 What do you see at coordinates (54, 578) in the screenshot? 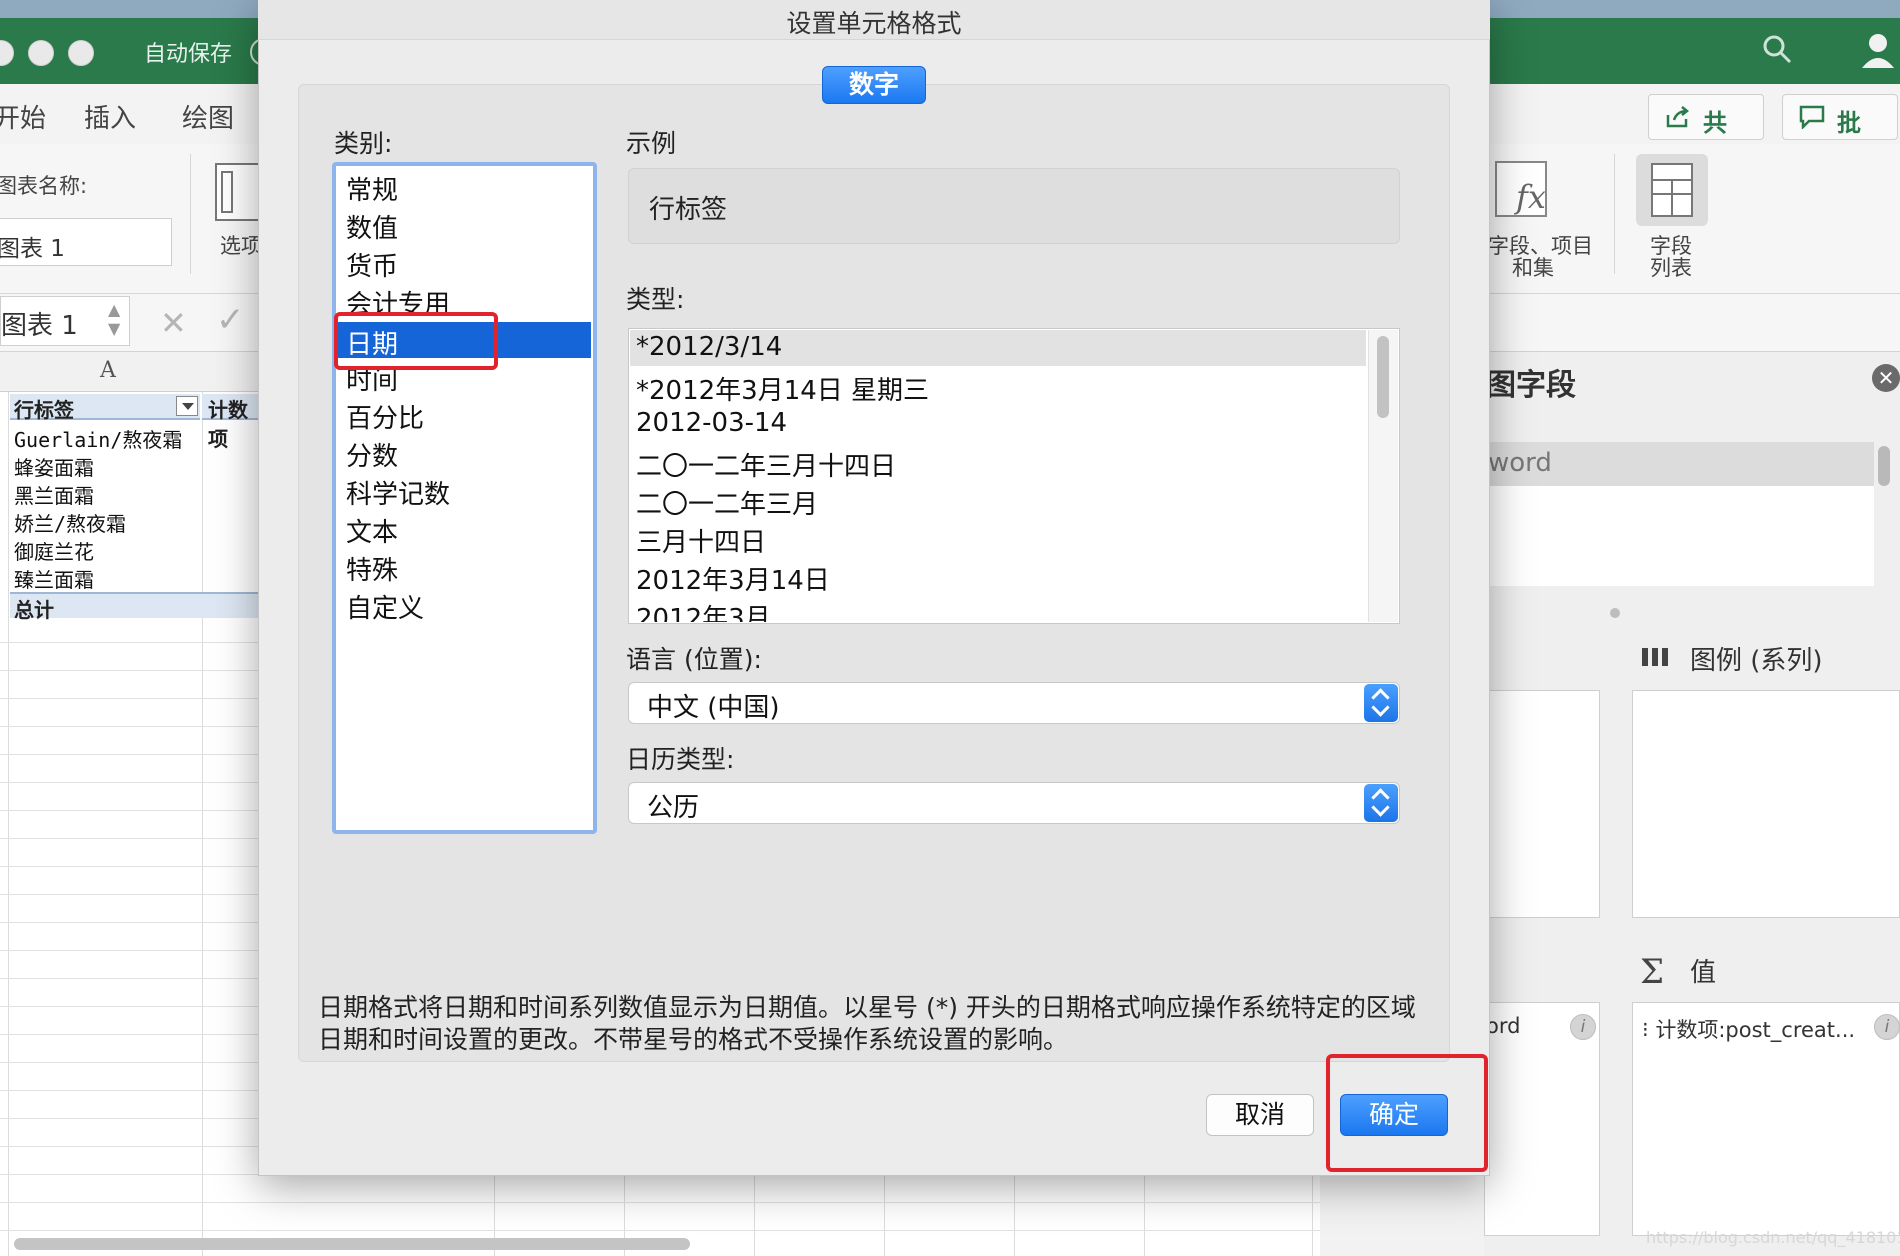
I see `pivot-row: 臻兰面霜` at bounding box center [54, 578].